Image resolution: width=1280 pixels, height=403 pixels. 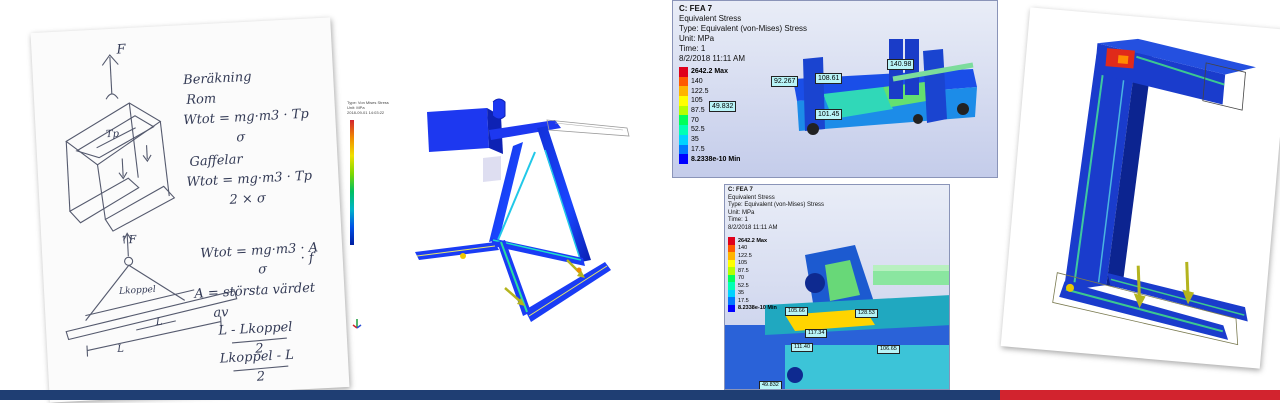 What do you see at coordinates (829, 114) in the screenshot?
I see `probe-label: 101.45` at bounding box center [829, 114].